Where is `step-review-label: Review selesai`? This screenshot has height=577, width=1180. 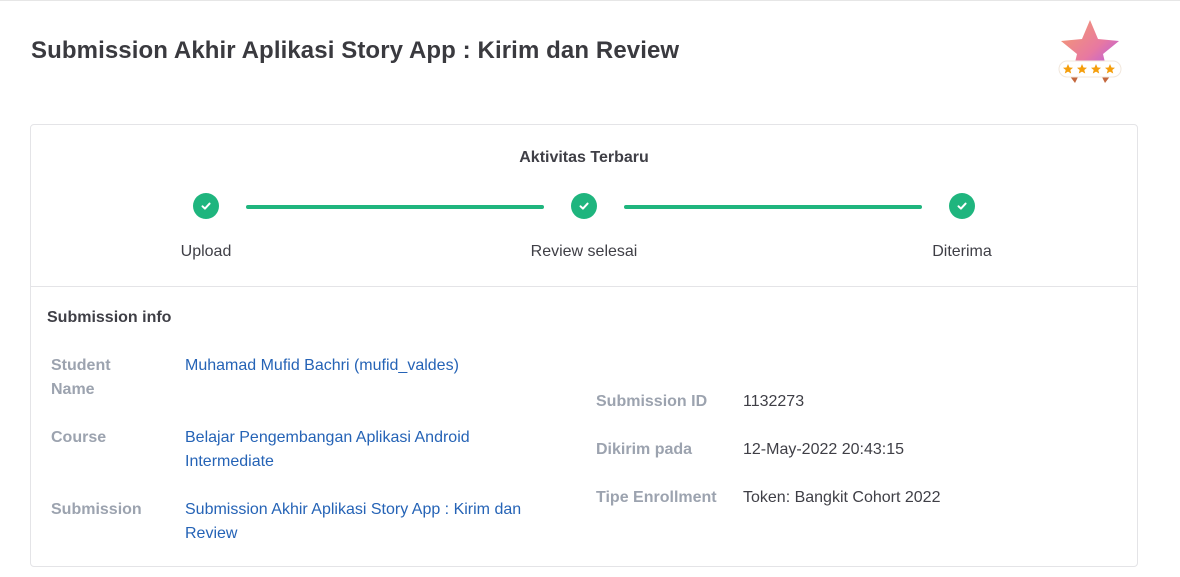 step-review-label: Review selesai is located at coordinates (584, 251).